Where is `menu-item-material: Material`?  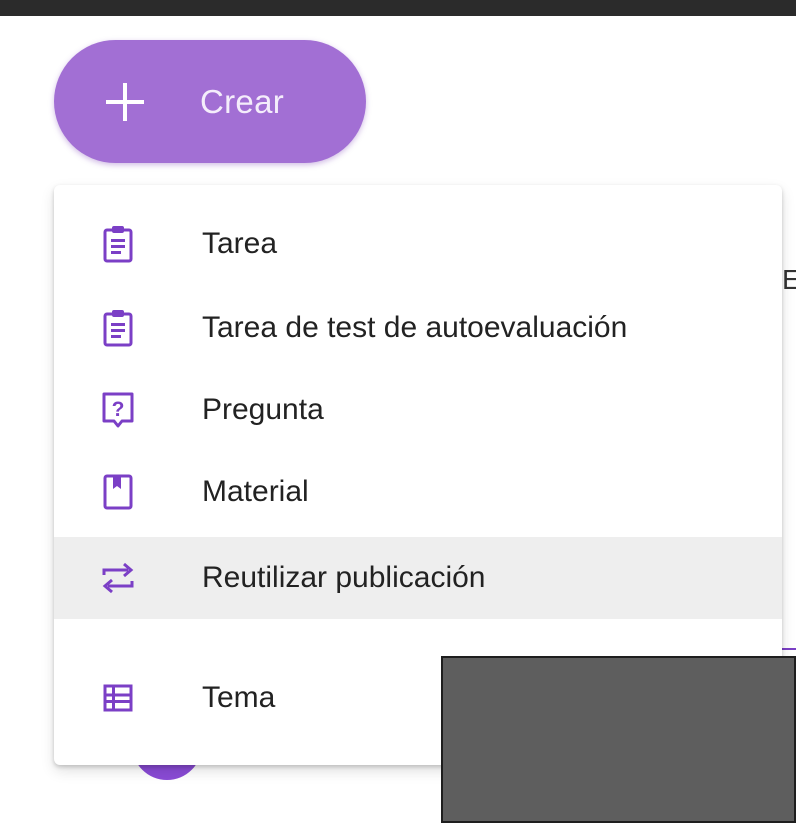 menu-item-material: Material is located at coordinates (418, 492).